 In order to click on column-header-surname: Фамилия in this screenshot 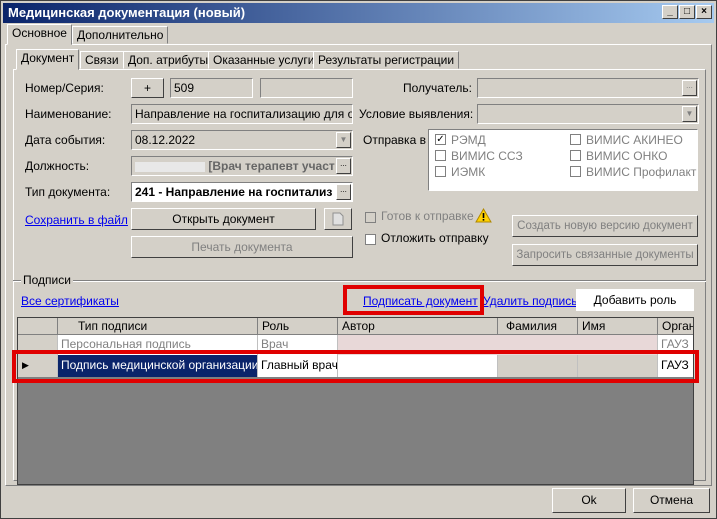, I will do `click(538, 326)`.